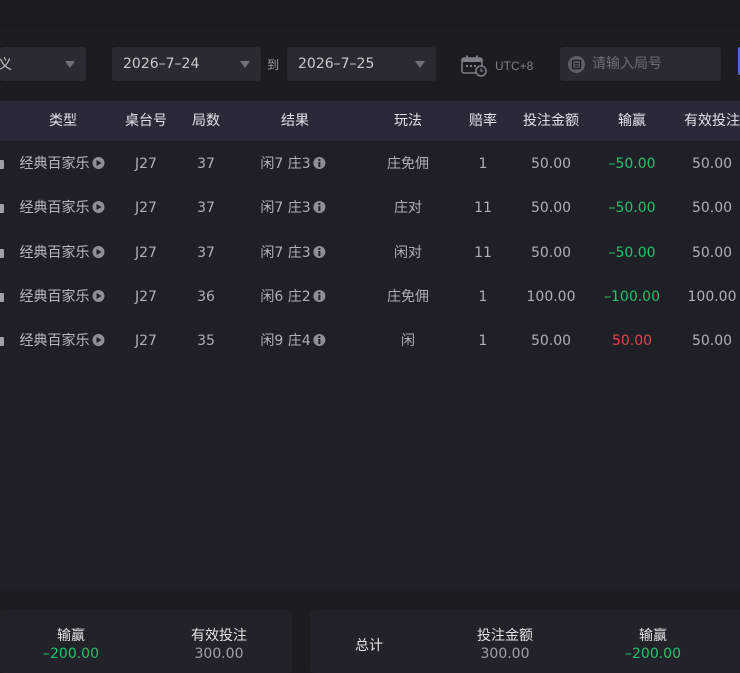 The height and width of the screenshot is (673, 740). I want to click on game-type-select: 义, so click(43, 64).